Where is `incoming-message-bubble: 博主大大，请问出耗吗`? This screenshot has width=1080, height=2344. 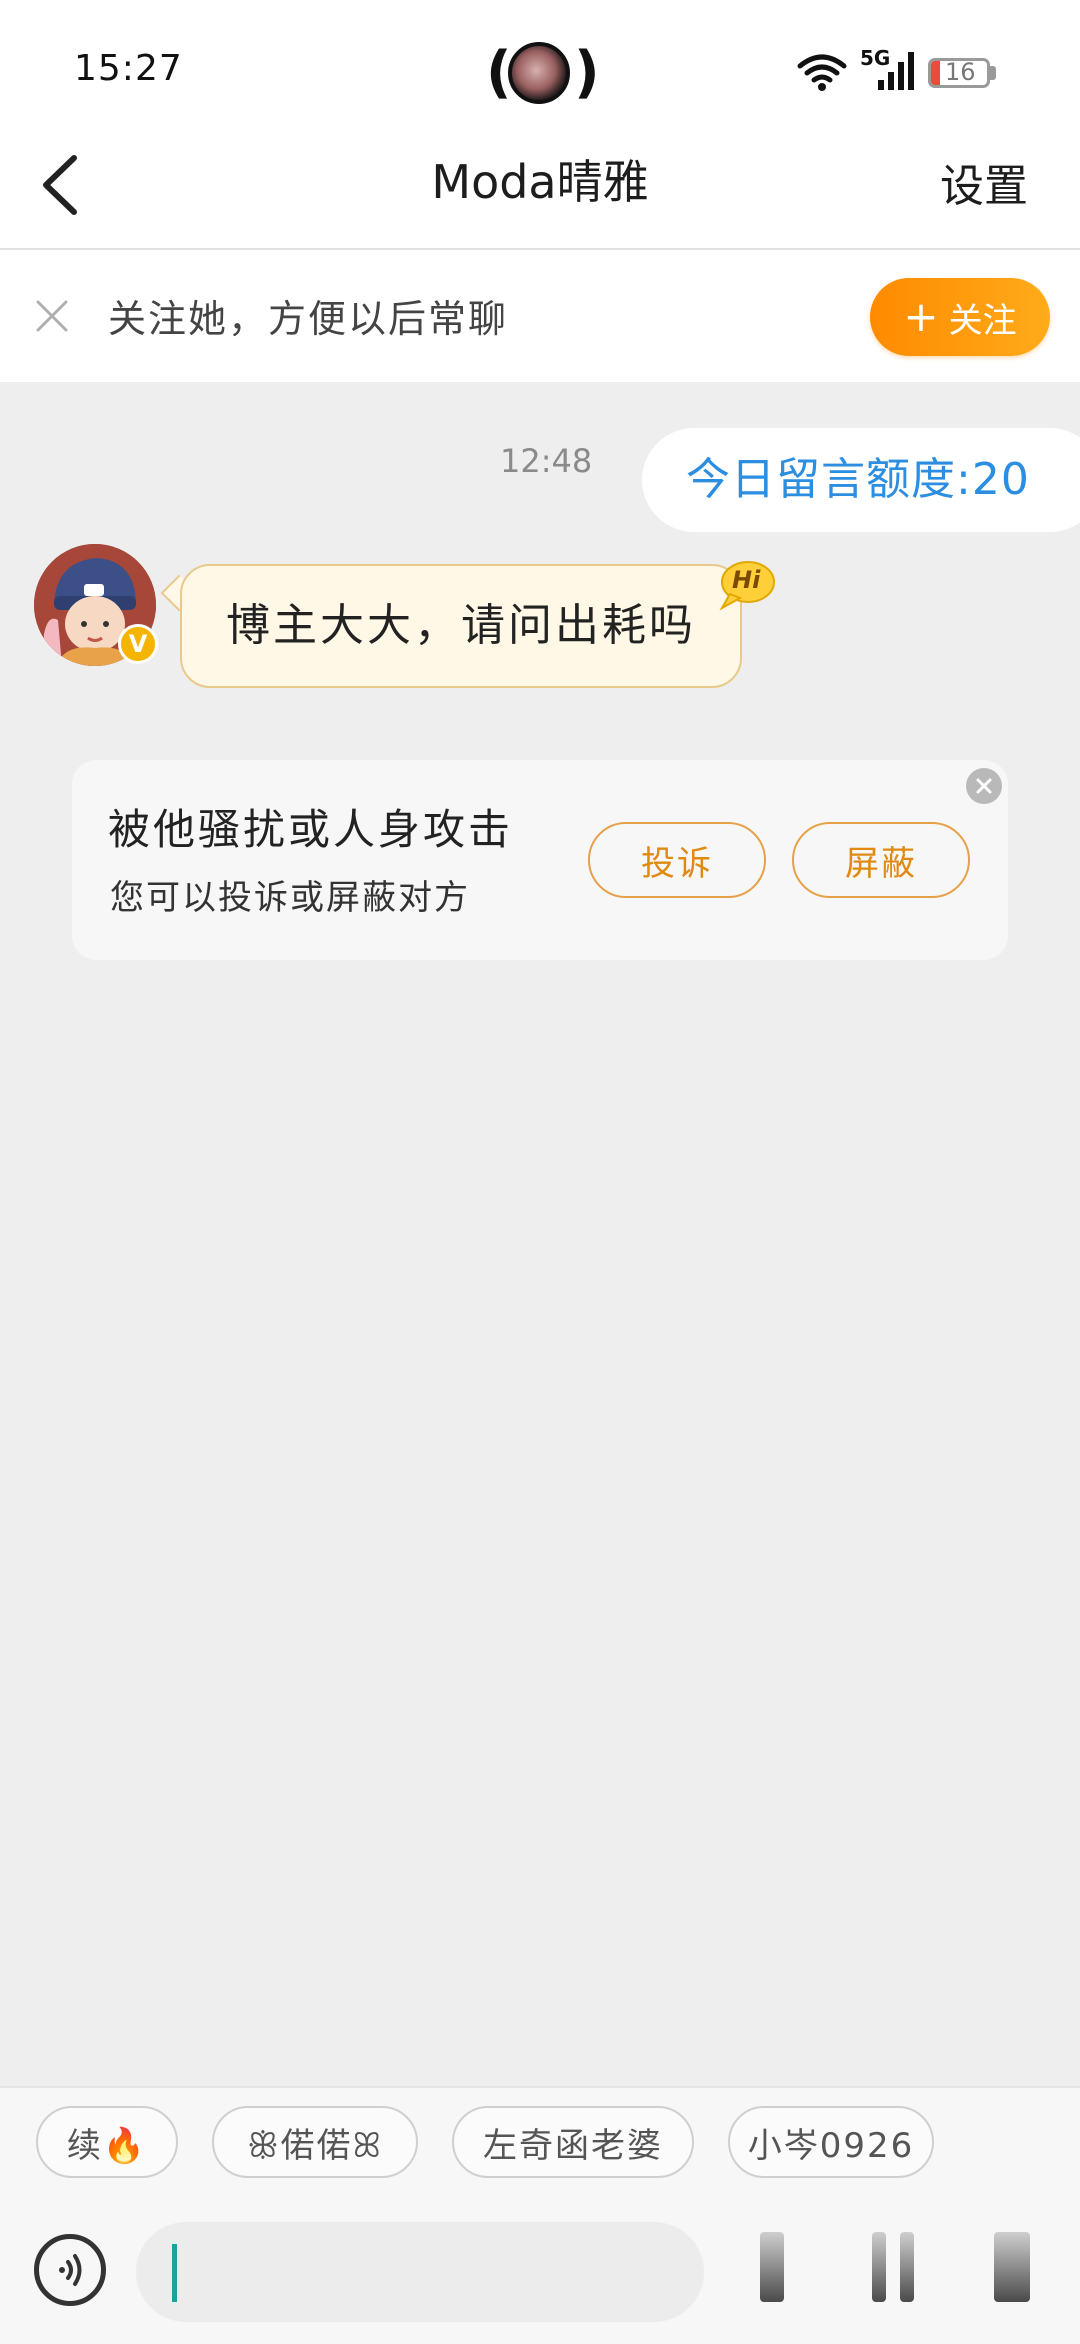
incoming-message-bubble: 博主大大，请问出耗吗 is located at coordinates (461, 626).